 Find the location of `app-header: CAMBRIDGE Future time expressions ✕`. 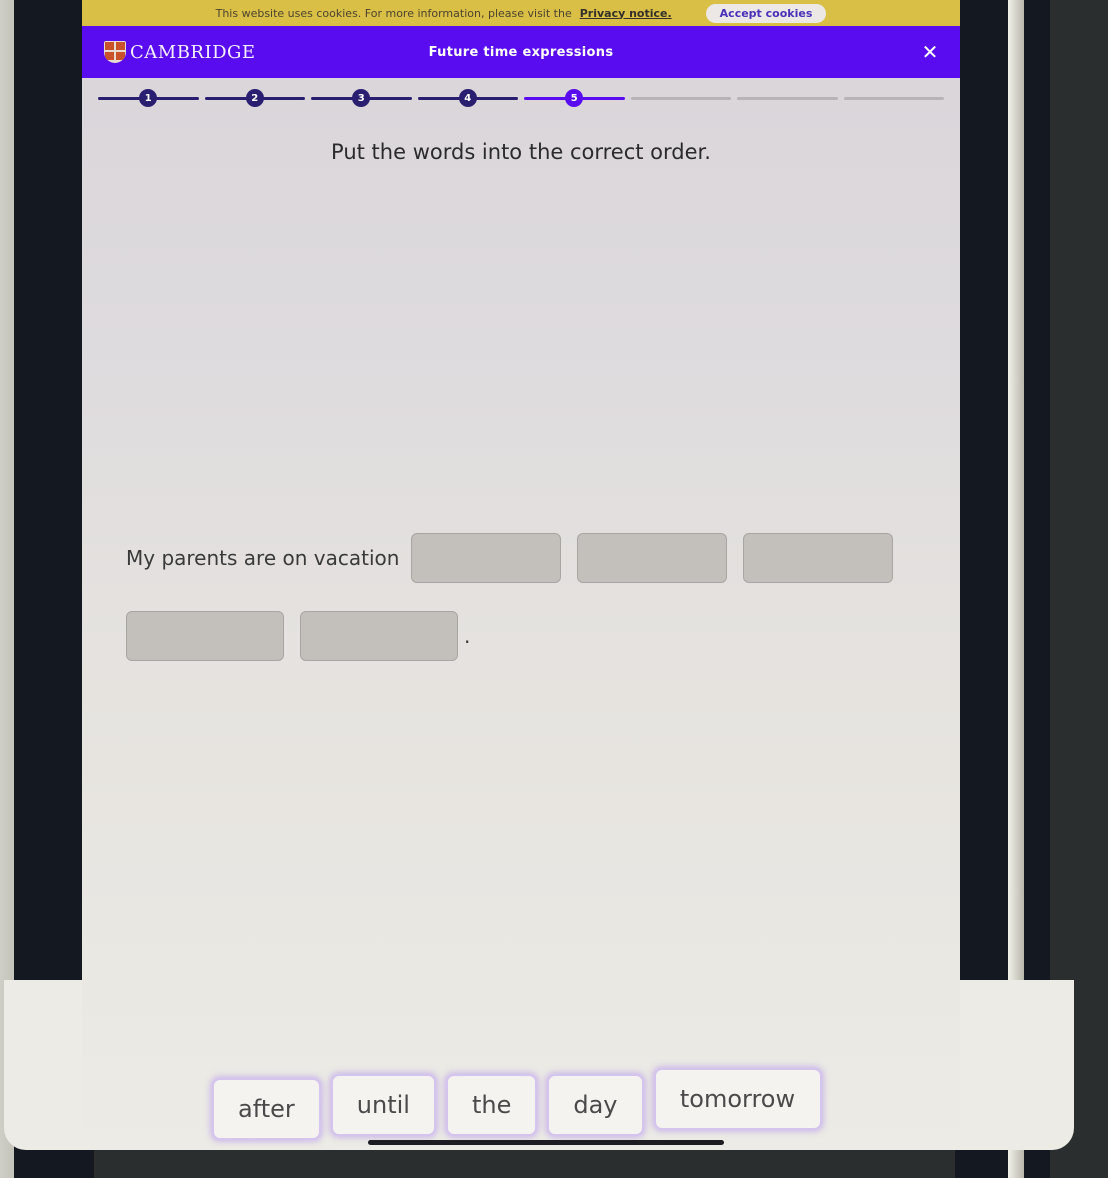

app-header: CAMBRIDGE Future time expressions ✕ is located at coordinates (521, 52).